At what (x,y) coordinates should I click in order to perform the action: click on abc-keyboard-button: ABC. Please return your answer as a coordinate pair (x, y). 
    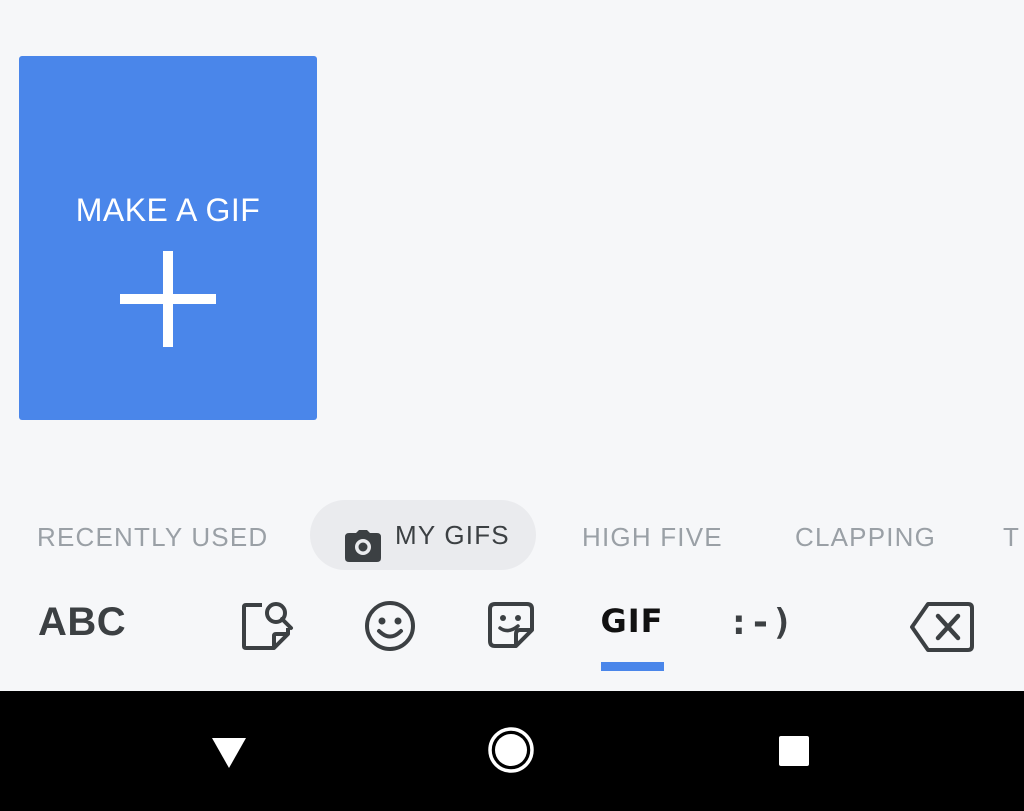
    Looking at the image, I should click on (82, 622).